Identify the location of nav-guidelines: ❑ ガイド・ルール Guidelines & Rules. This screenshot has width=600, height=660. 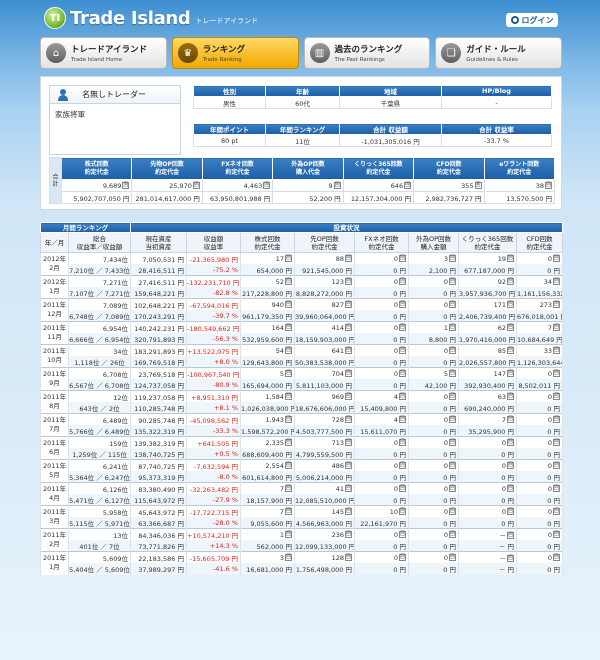
(498, 53).